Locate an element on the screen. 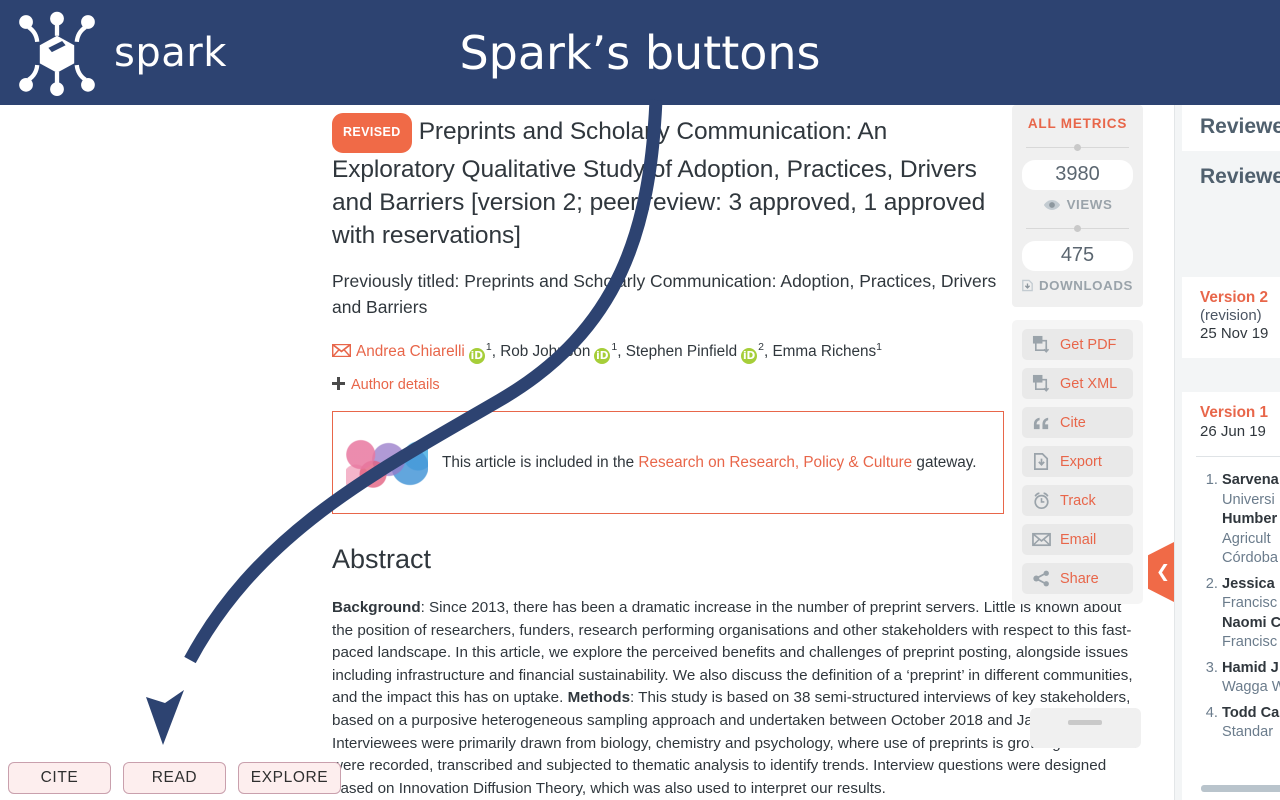 This screenshot has height=800, width=1280. version-2-date: 25 Nov 19 is located at coordinates (1234, 333).